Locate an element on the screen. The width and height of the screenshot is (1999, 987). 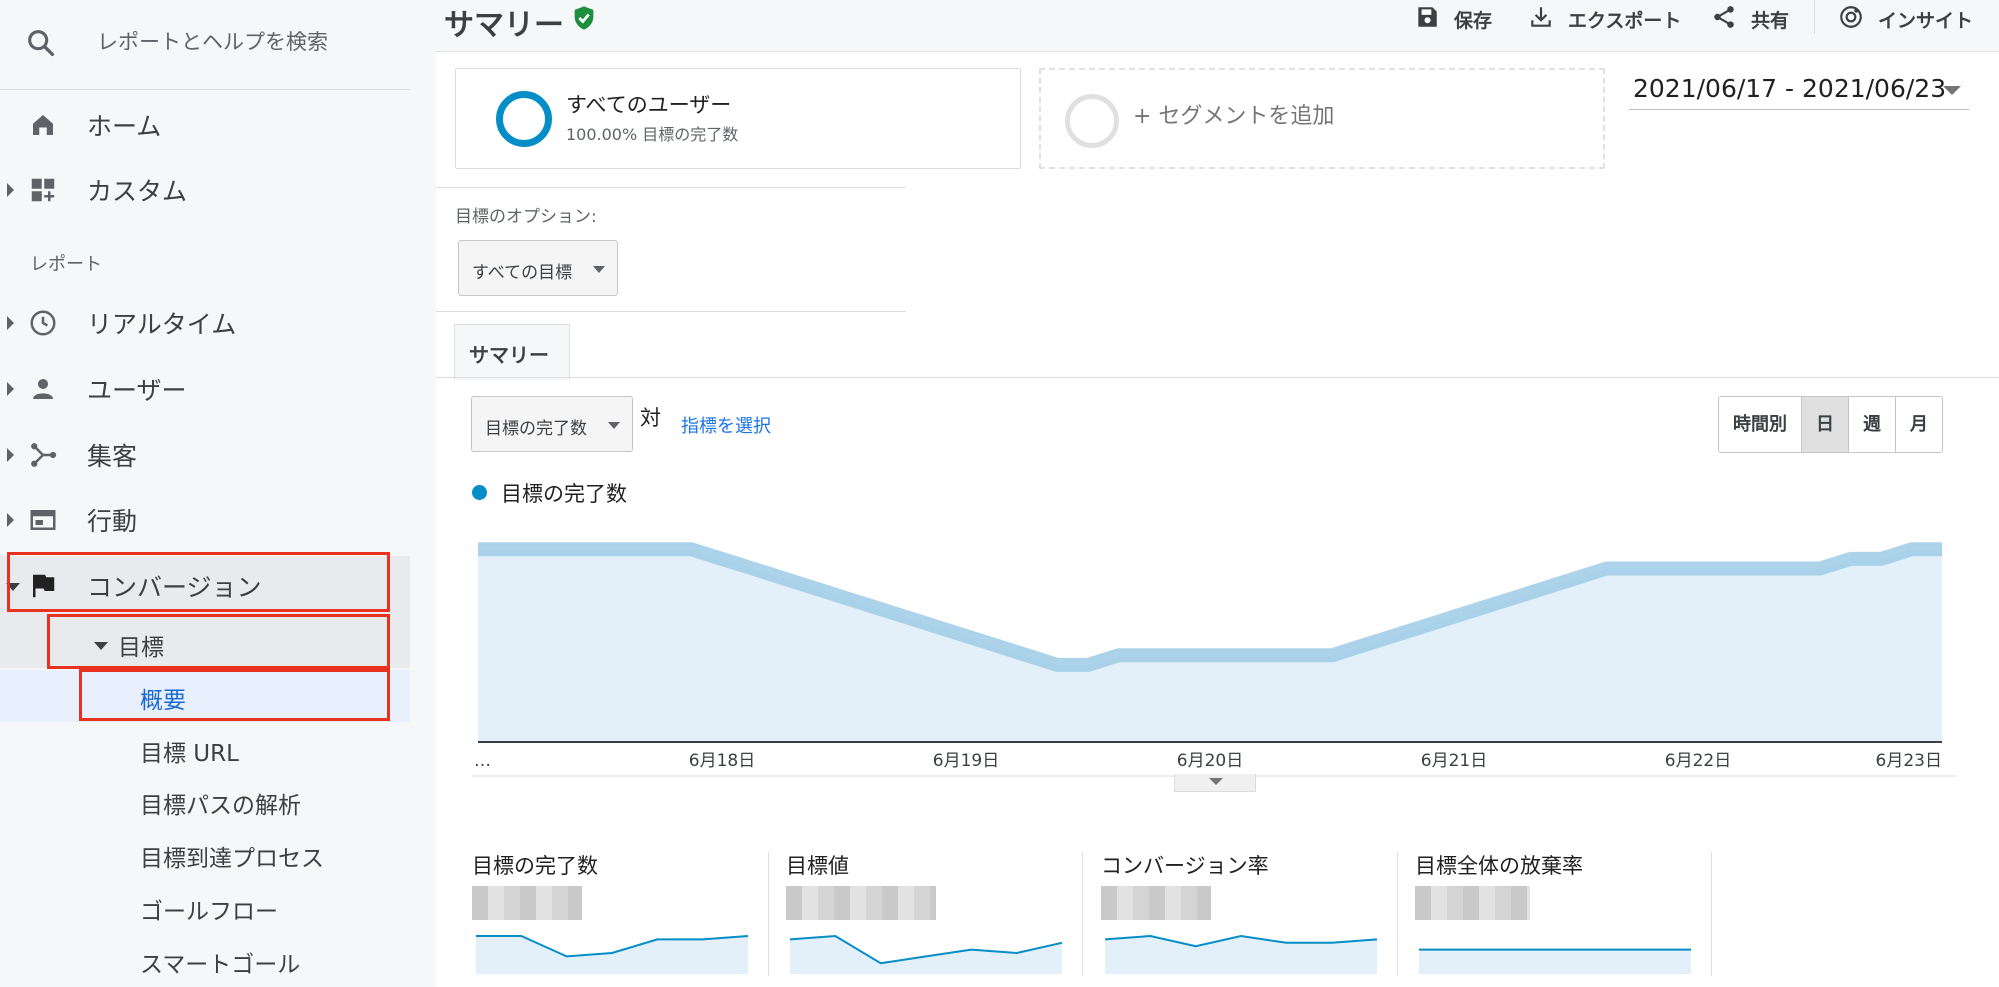
sidebar-item-smart-goals: スマートゴール is located at coordinates (205, 961).